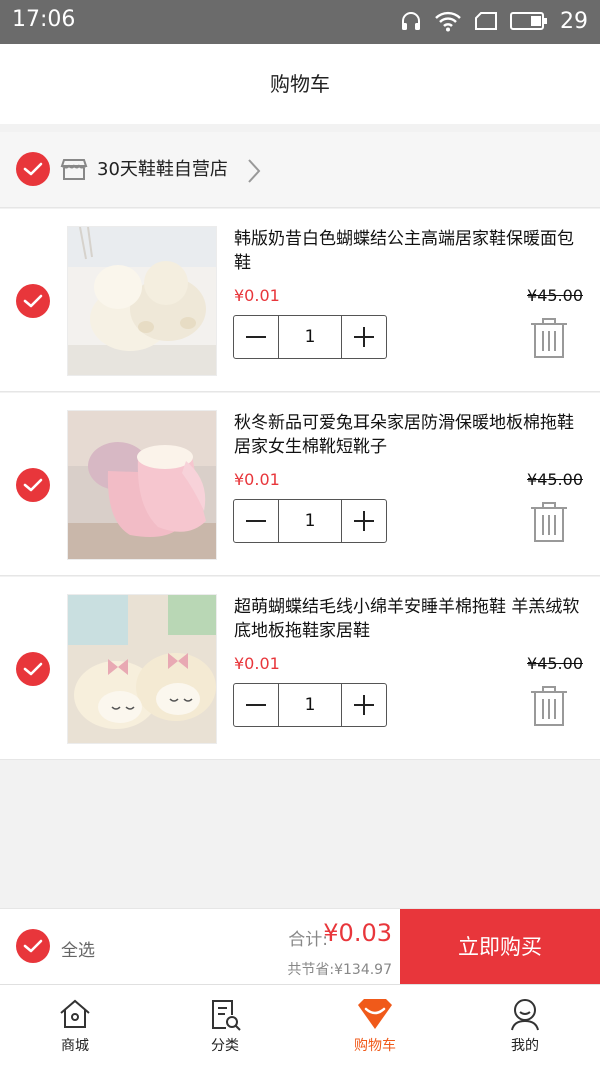 This screenshot has height=1067, width=600. Describe the element at coordinates (308, 940) in the screenshot. I see `total-label: 合计:` at that location.